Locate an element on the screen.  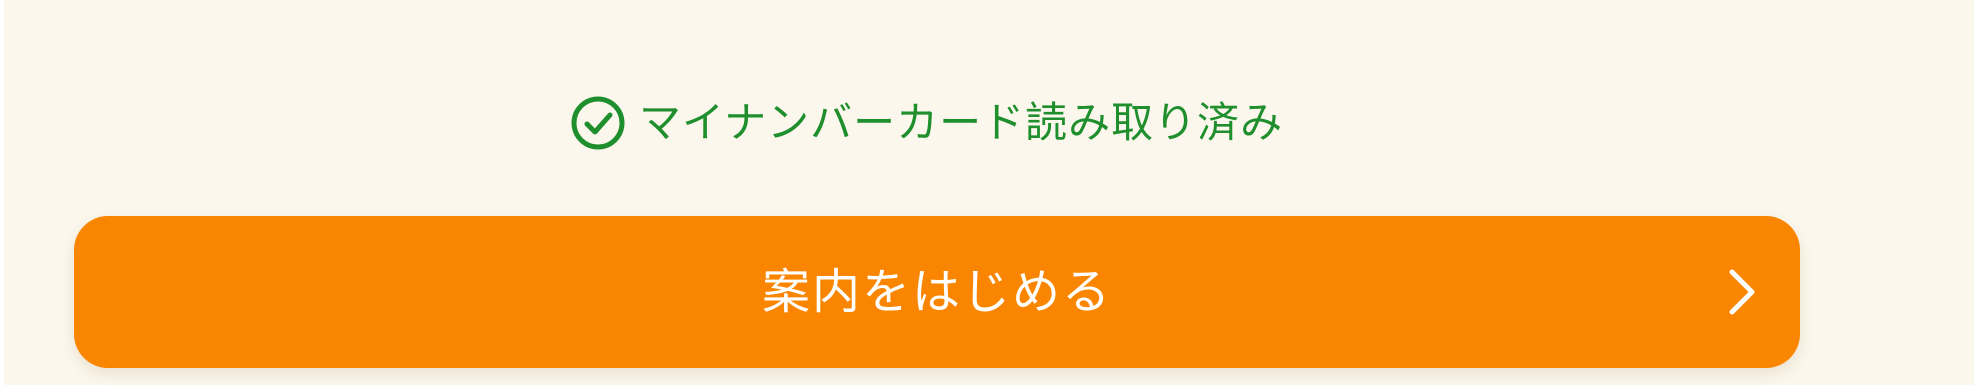
card-read-status-text: マイナンバーカード読み取り済み is located at coordinates (961, 122).